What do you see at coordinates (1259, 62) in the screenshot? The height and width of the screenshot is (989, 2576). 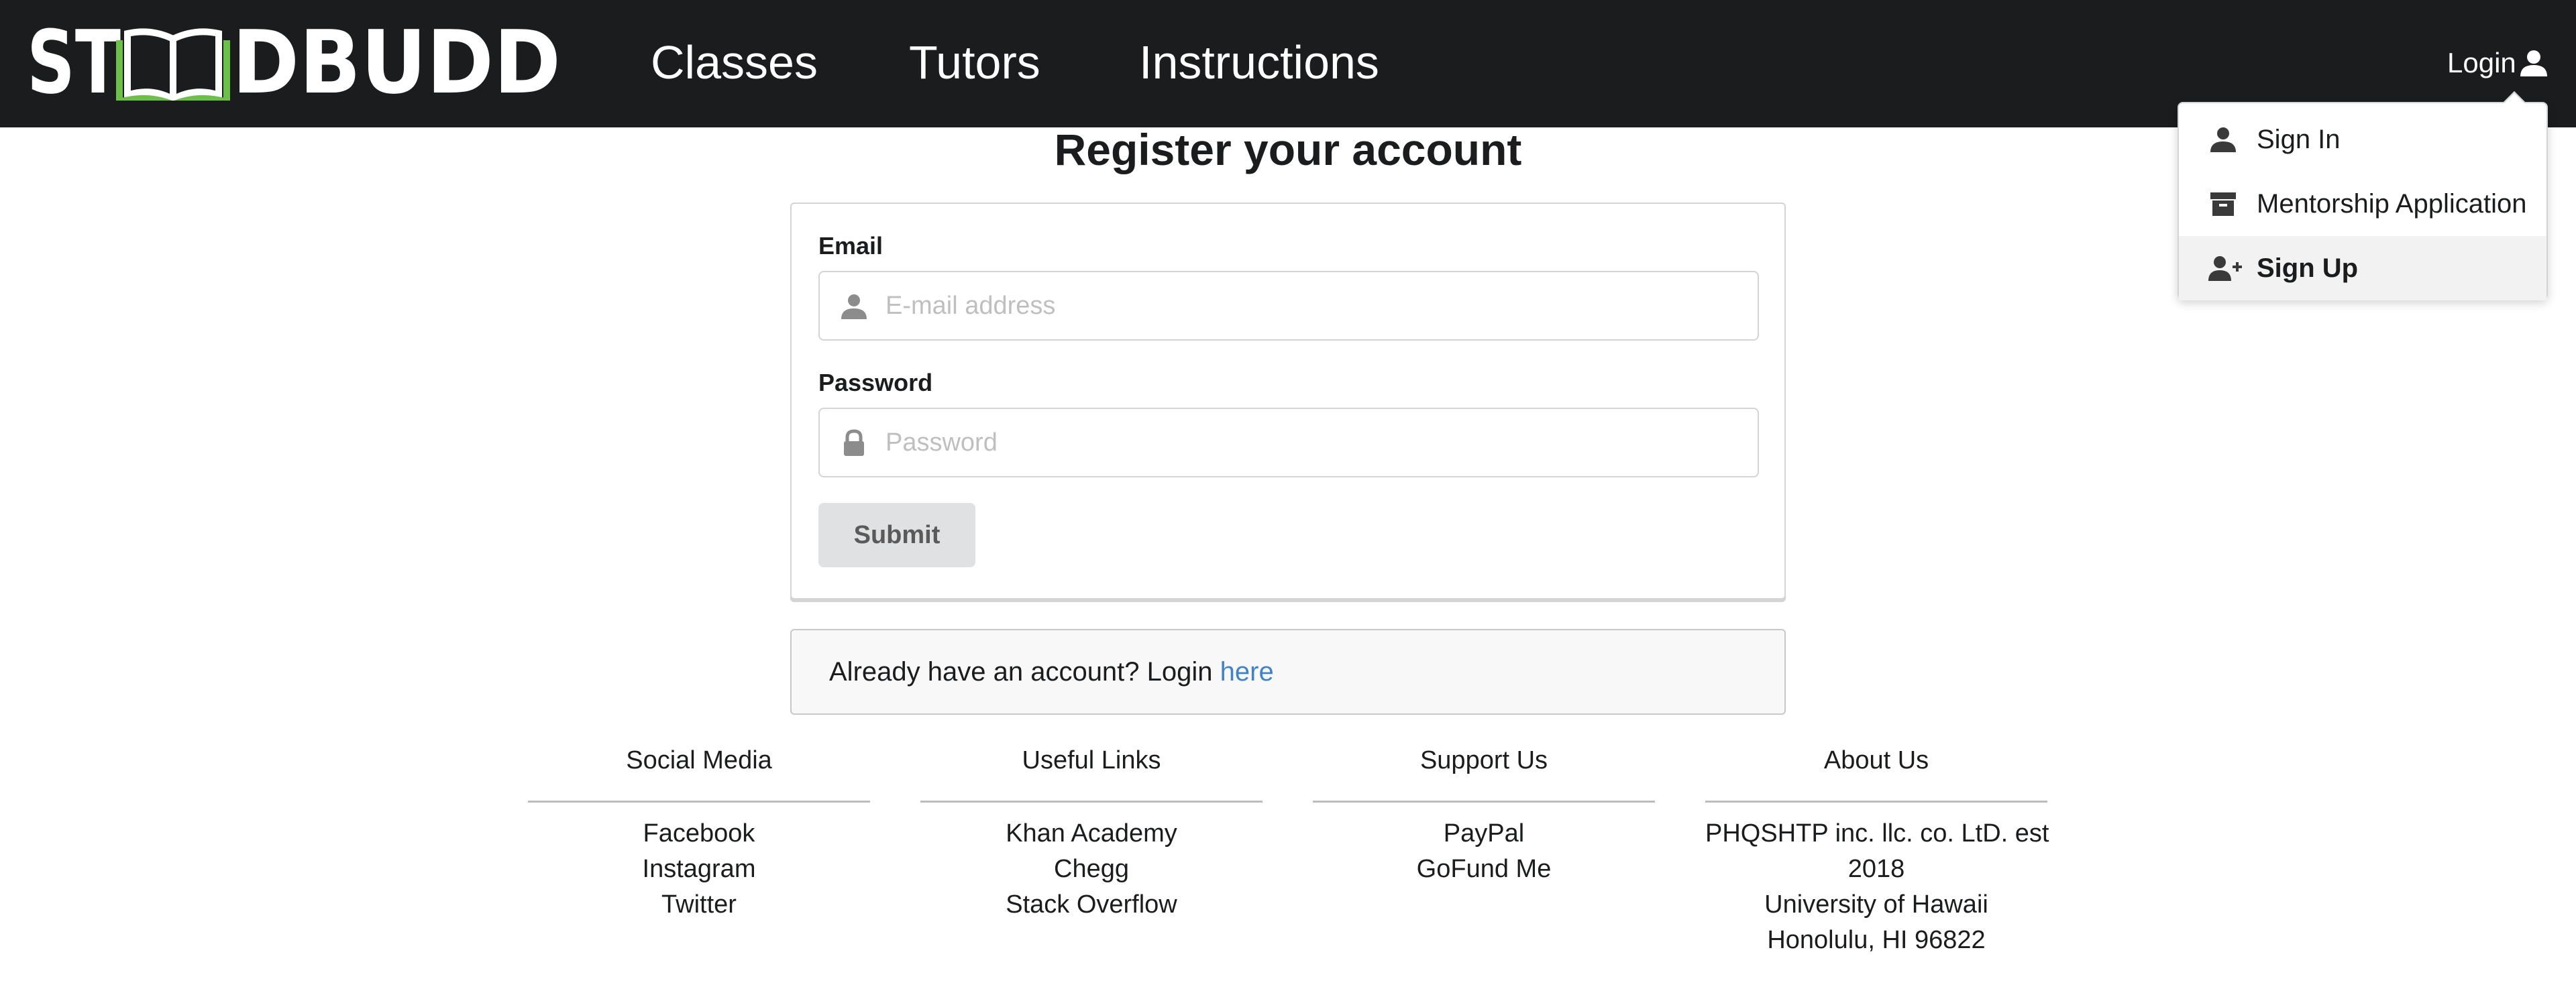 I see `nav-instructions: Instructions` at bounding box center [1259, 62].